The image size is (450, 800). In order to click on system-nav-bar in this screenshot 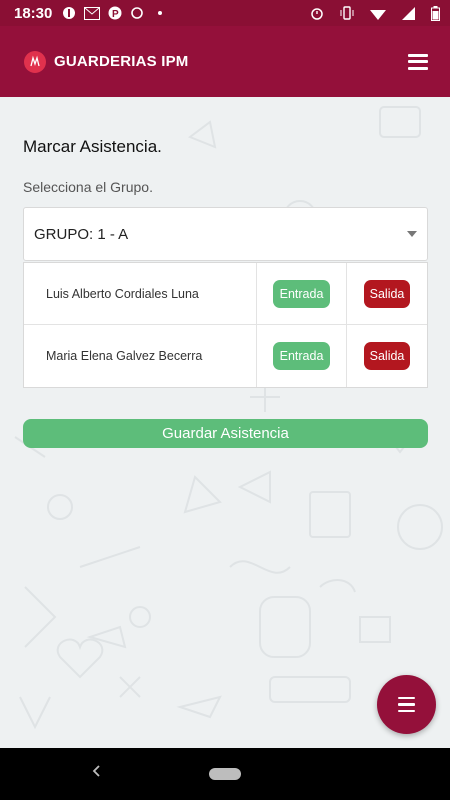, I will do `click(225, 774)`.